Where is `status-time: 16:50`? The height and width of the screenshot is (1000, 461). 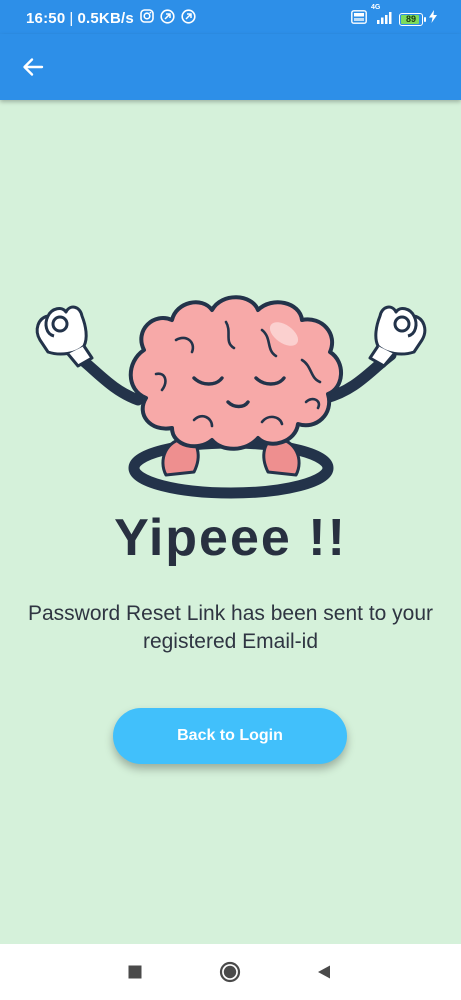 status-time: 16:50 is located at coordinates (46, 18).